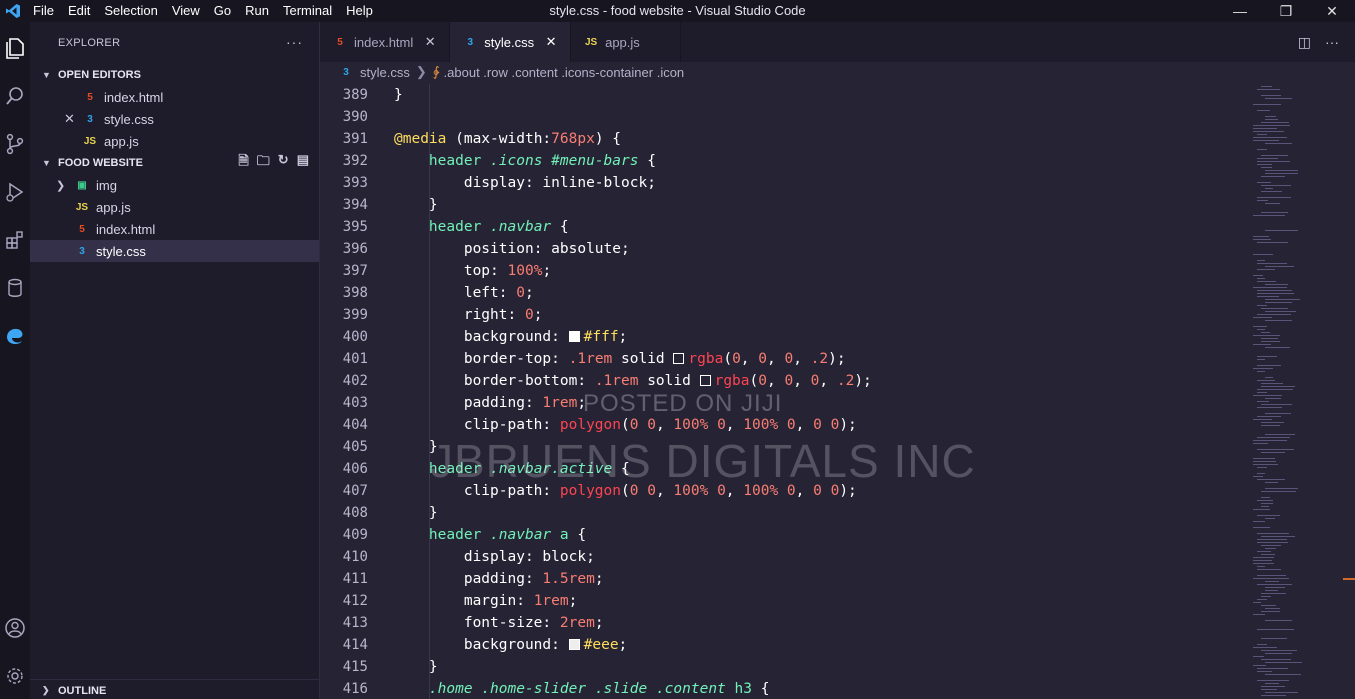 This screenshot has height=699, width=1355. Describe the element at coordinates (174, 97) in the screenshot. I see `open-editor-item: 5 index.html` at that location.